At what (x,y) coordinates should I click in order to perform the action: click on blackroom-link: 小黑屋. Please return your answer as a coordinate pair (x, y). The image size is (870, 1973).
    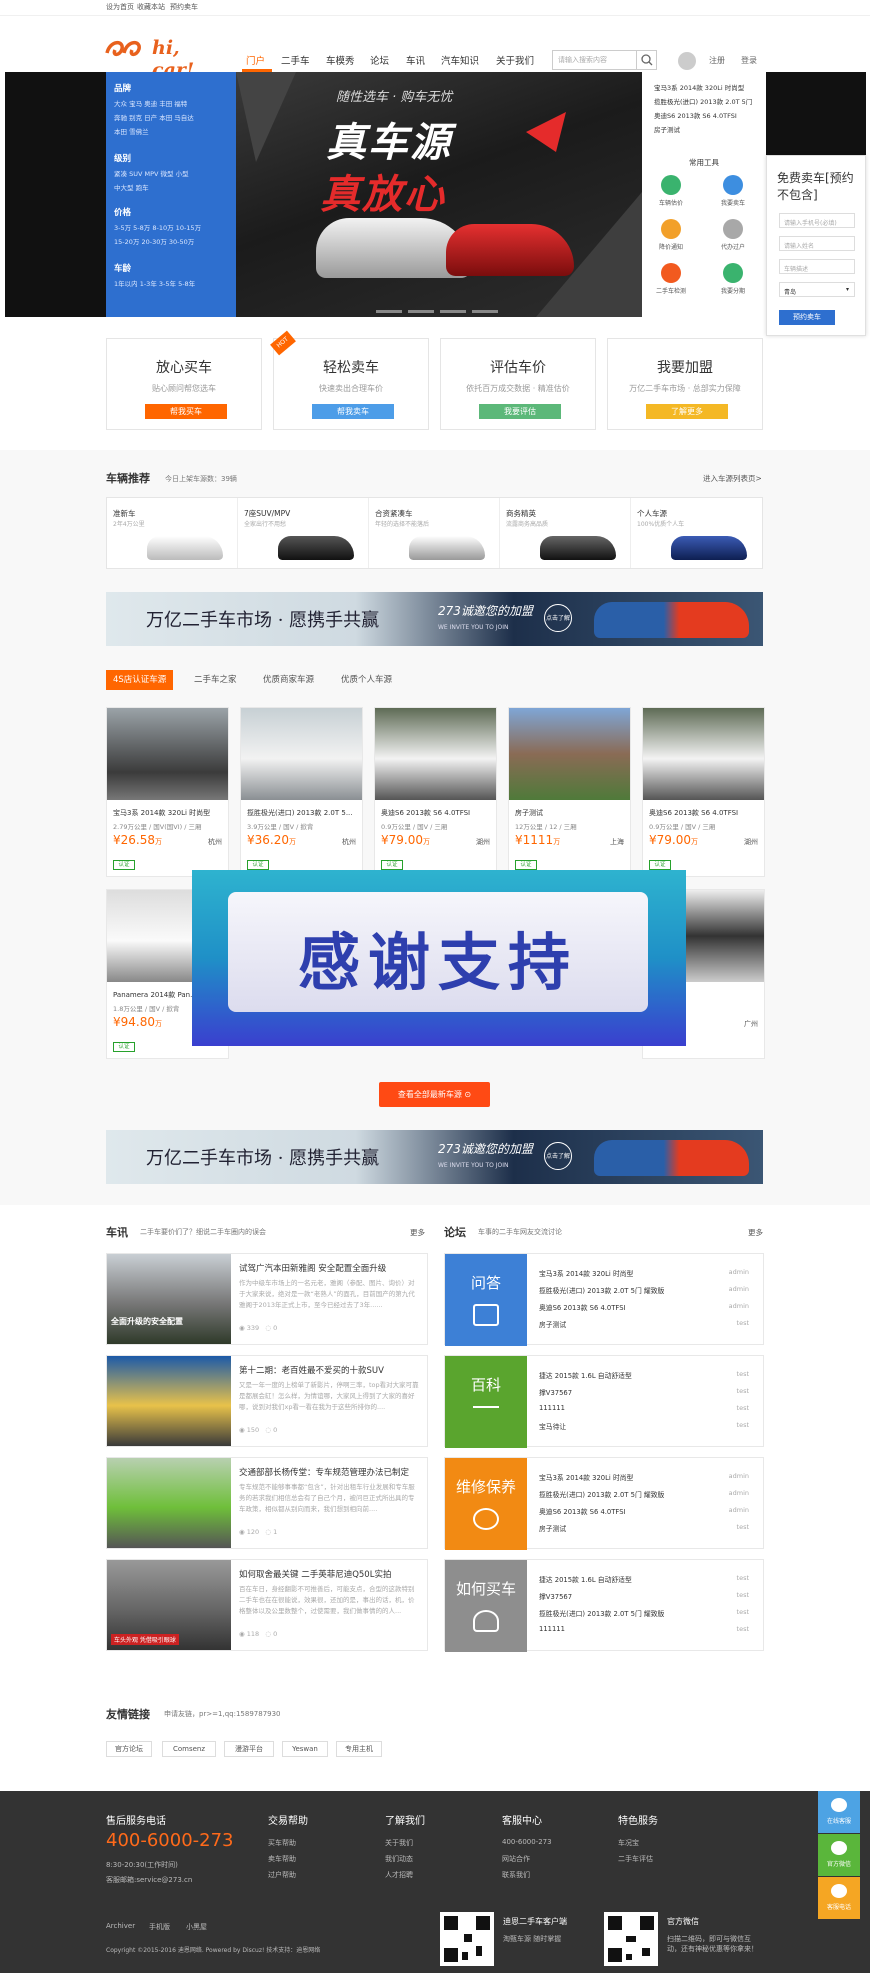
    Looking at the image, I should click on (196, 1927).